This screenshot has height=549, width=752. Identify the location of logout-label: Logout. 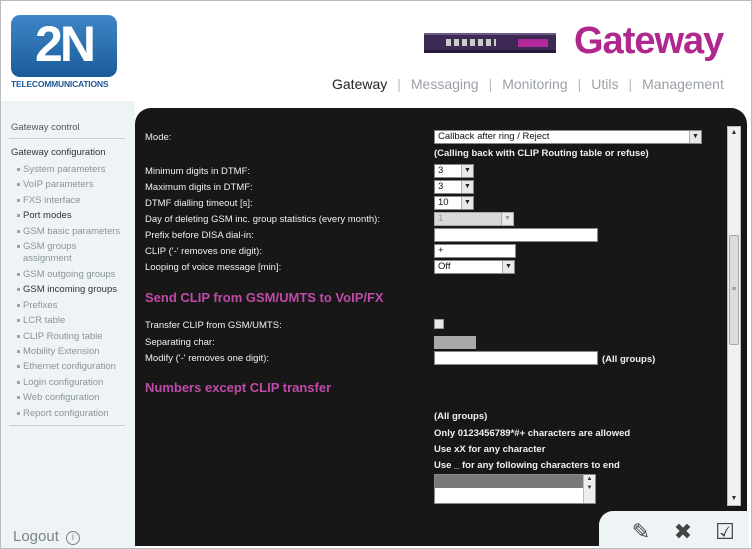
(36, 536).